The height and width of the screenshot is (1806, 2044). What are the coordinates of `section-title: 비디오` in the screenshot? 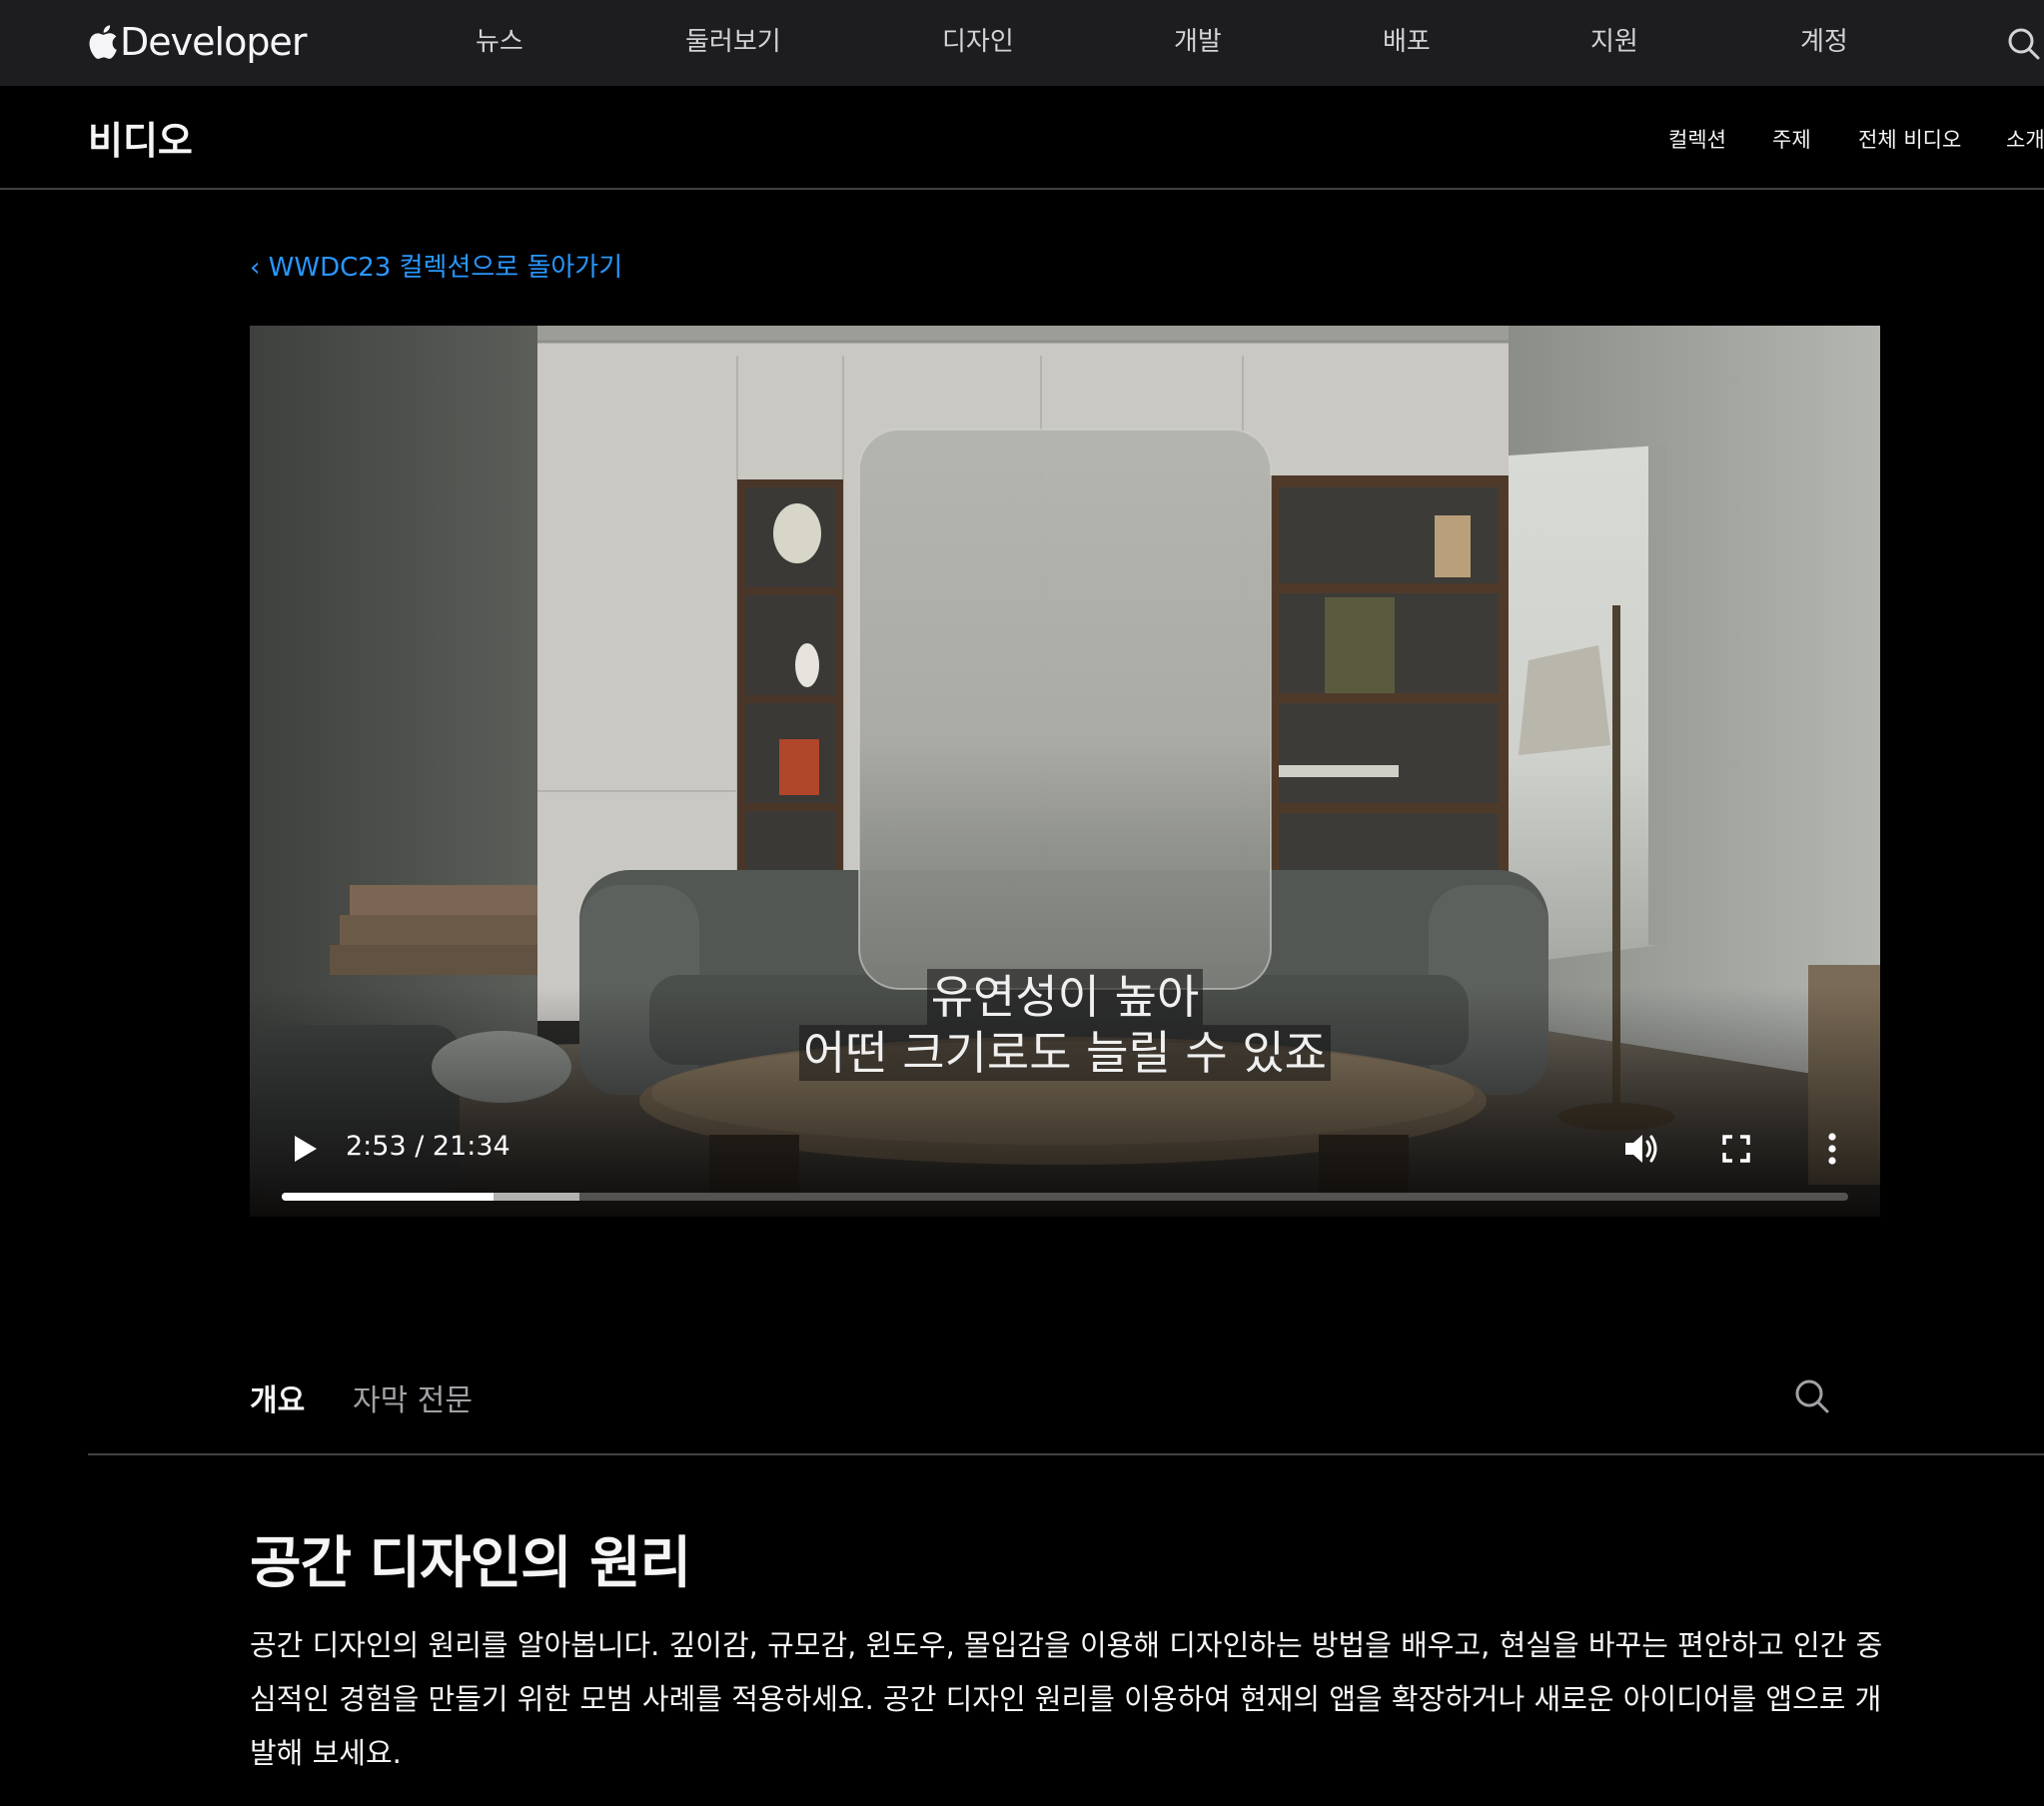 It's located at (140, 137).